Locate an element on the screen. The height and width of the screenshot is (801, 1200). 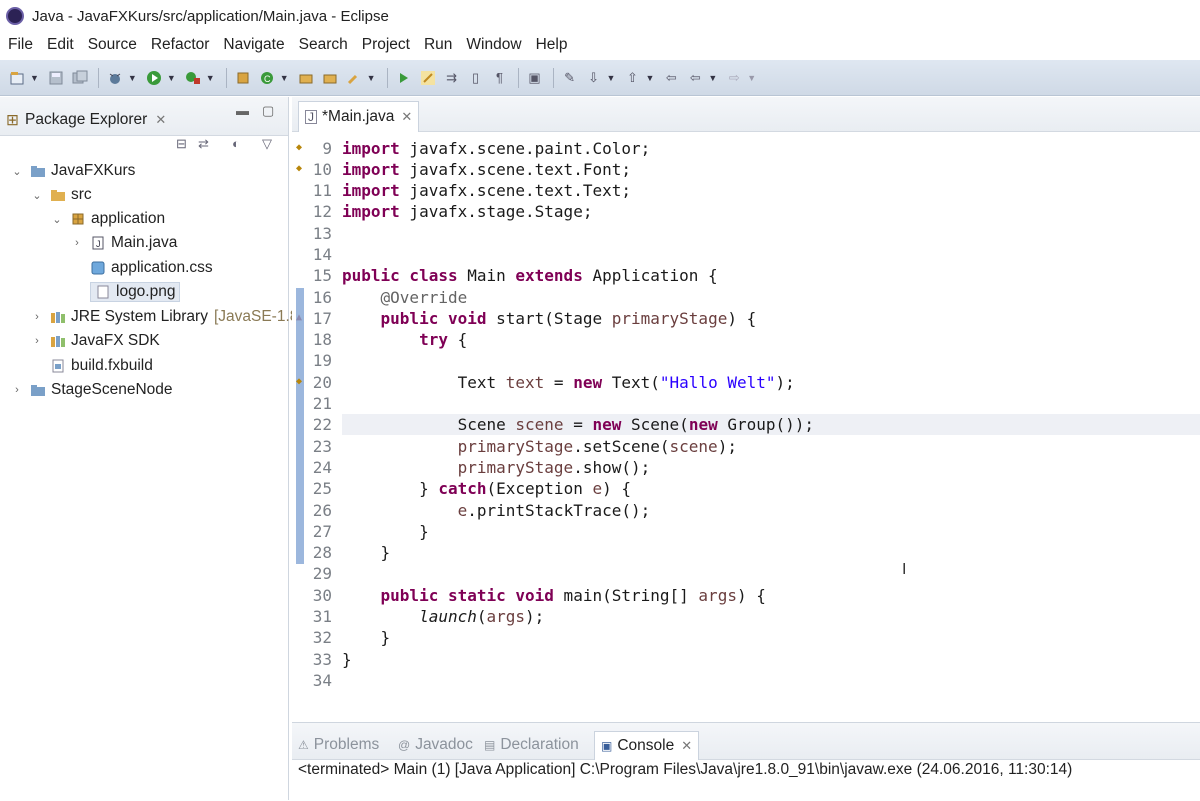
focus-icon: ◐ is located at coordinates (236, 143).